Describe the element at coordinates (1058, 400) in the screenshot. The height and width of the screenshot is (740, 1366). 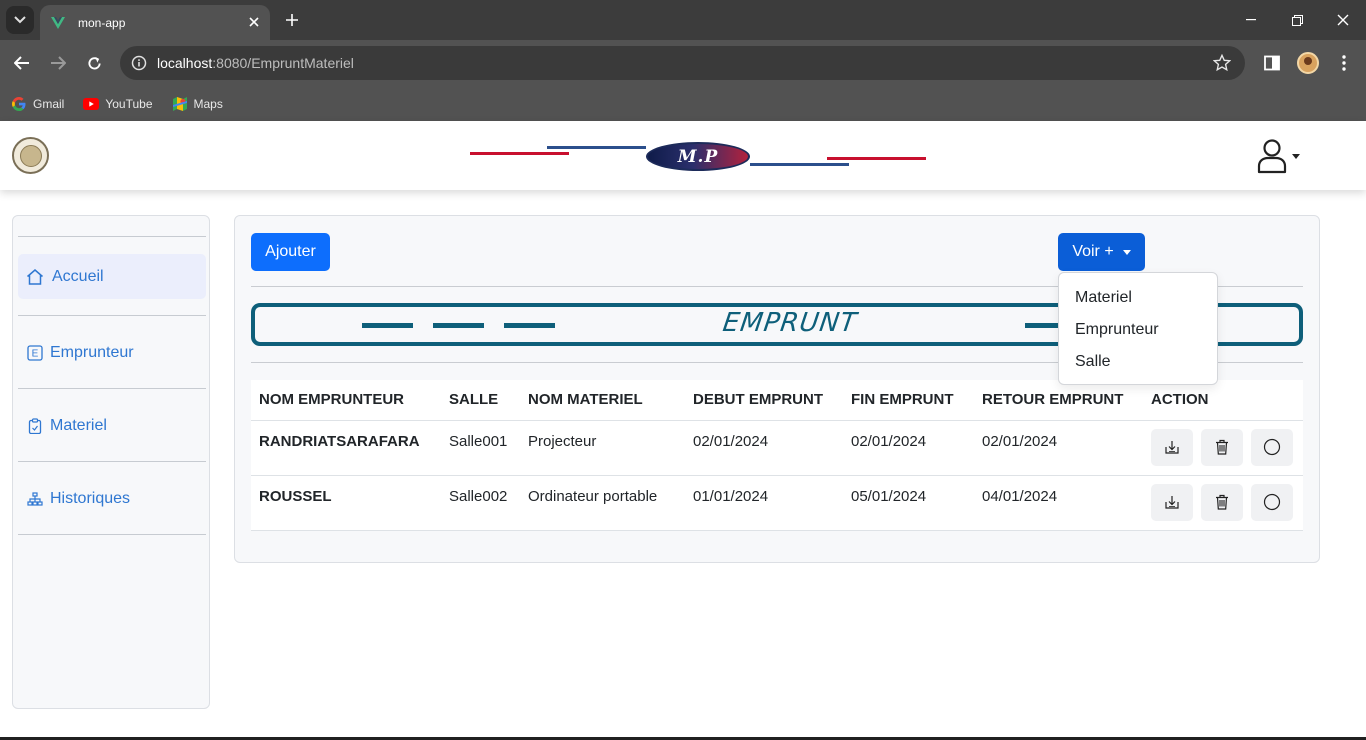
I see `column-header: RETOUR EMPRUNT` at that location.